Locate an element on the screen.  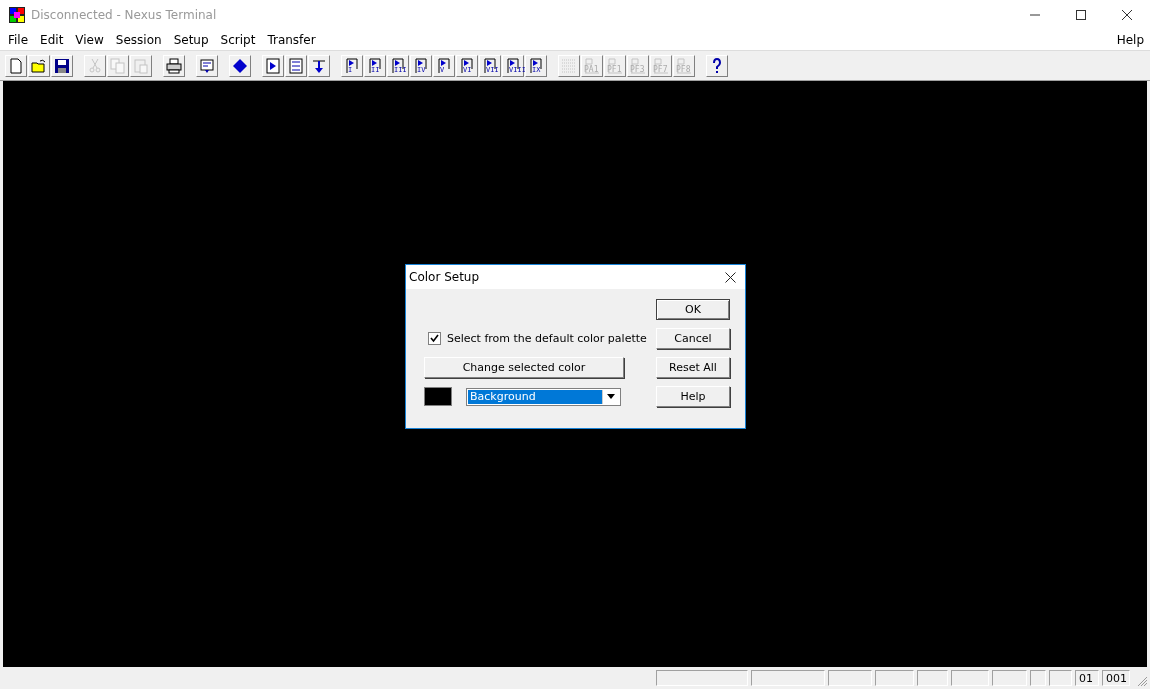
status-pane: 01 is located at coordinates (1087, 678).